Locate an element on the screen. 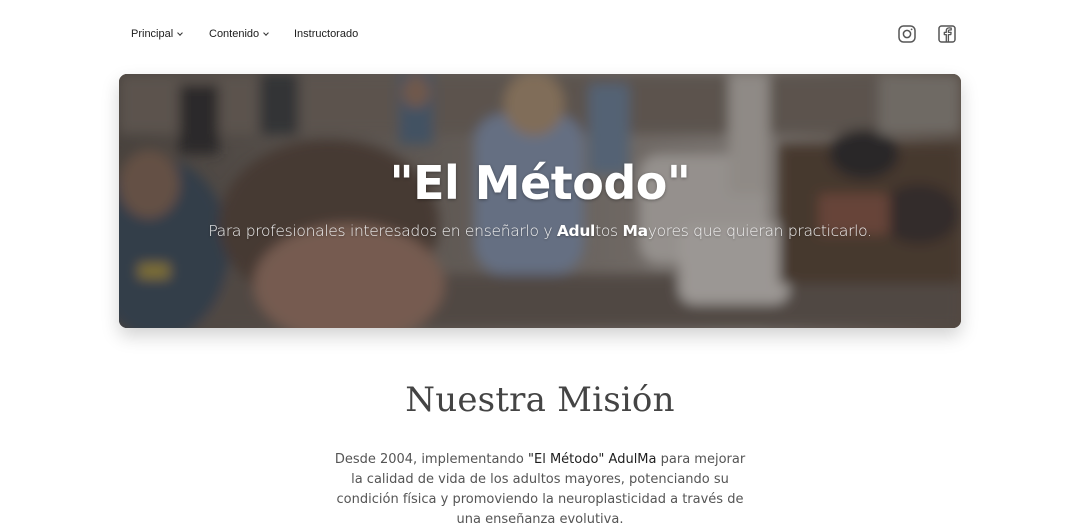  nav-item-label: Principal is located at coordinates (152, 34).